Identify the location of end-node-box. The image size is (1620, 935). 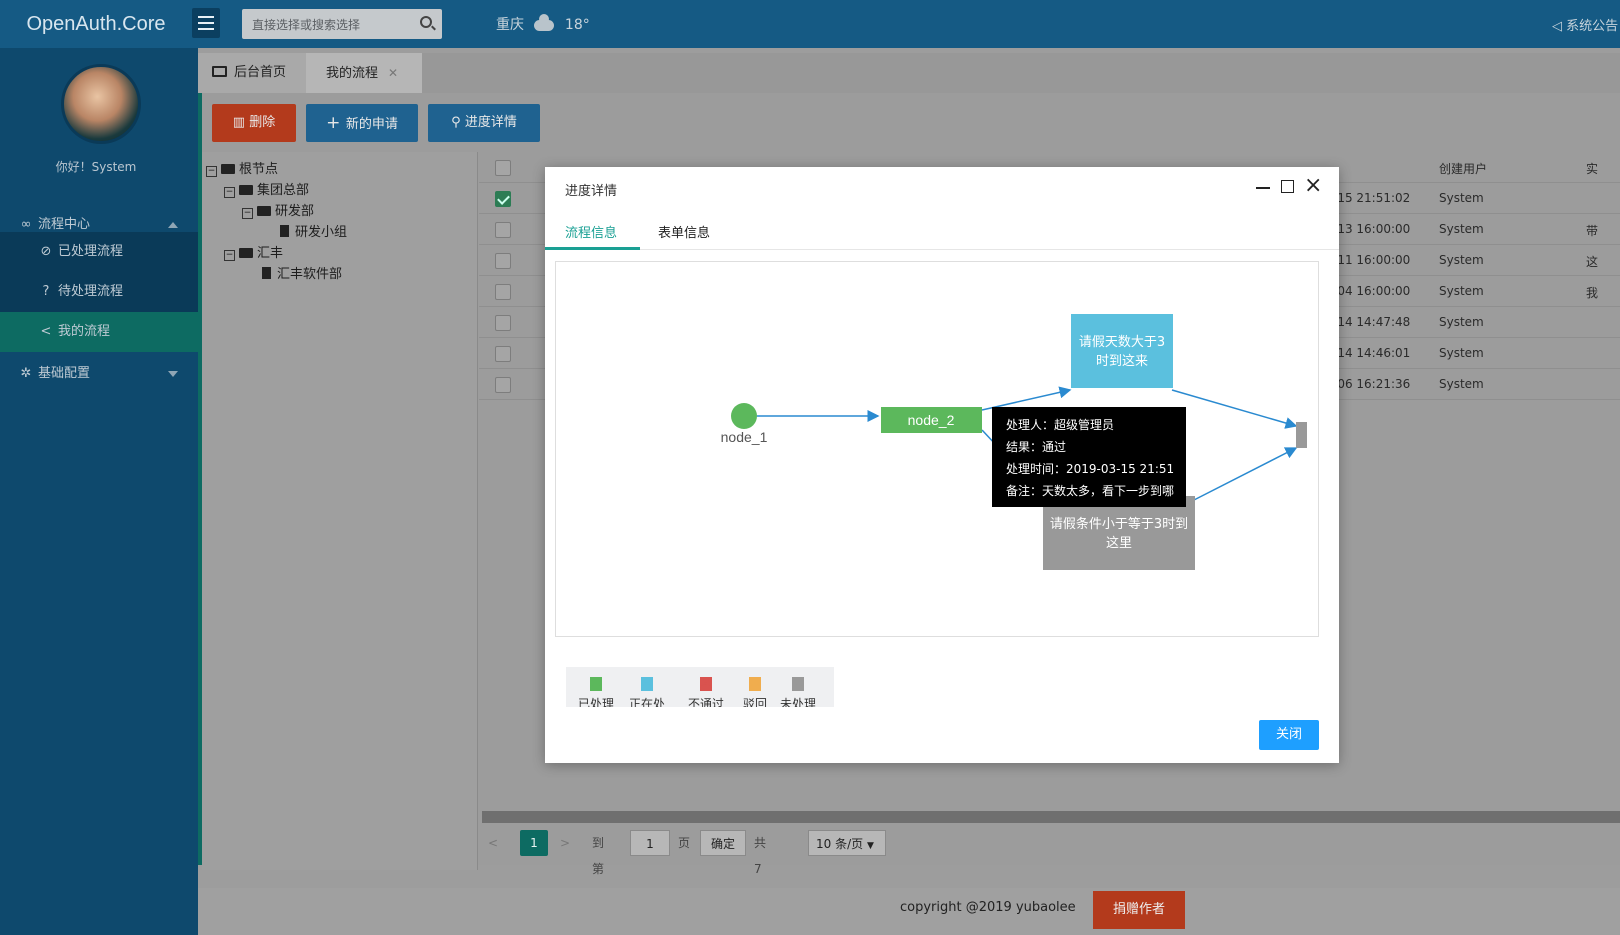
(1301, 435).